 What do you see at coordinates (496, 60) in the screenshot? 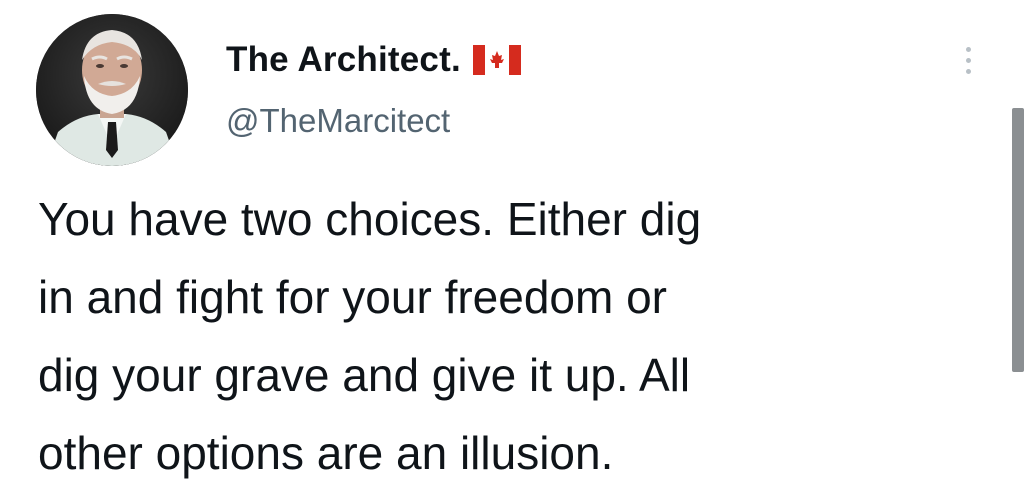
I see `canada-flag-icon` at bounding box center [496, 60].